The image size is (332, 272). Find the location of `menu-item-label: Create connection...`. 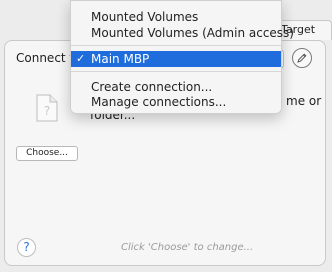

menu-item-label: Create connection... is located at coordinates (152, 87).